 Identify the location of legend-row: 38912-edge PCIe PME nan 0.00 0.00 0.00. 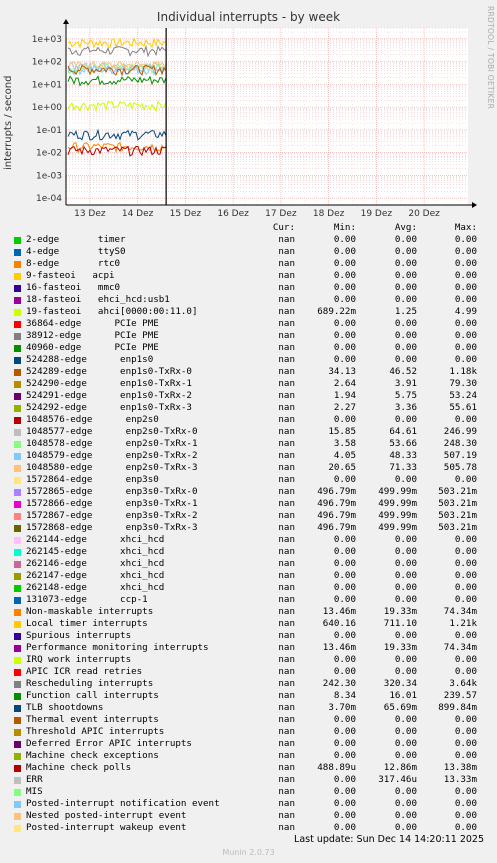
(248, 336).